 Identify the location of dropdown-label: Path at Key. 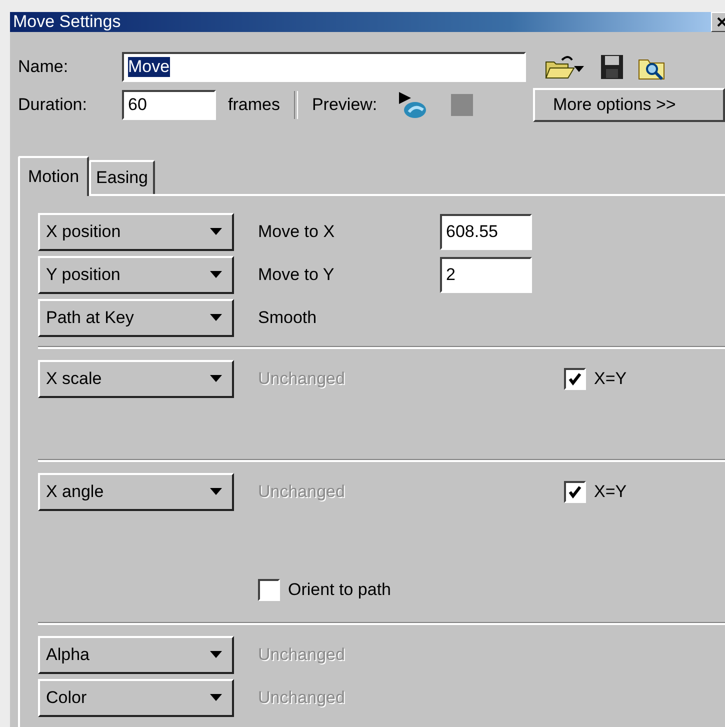
(90, 318).